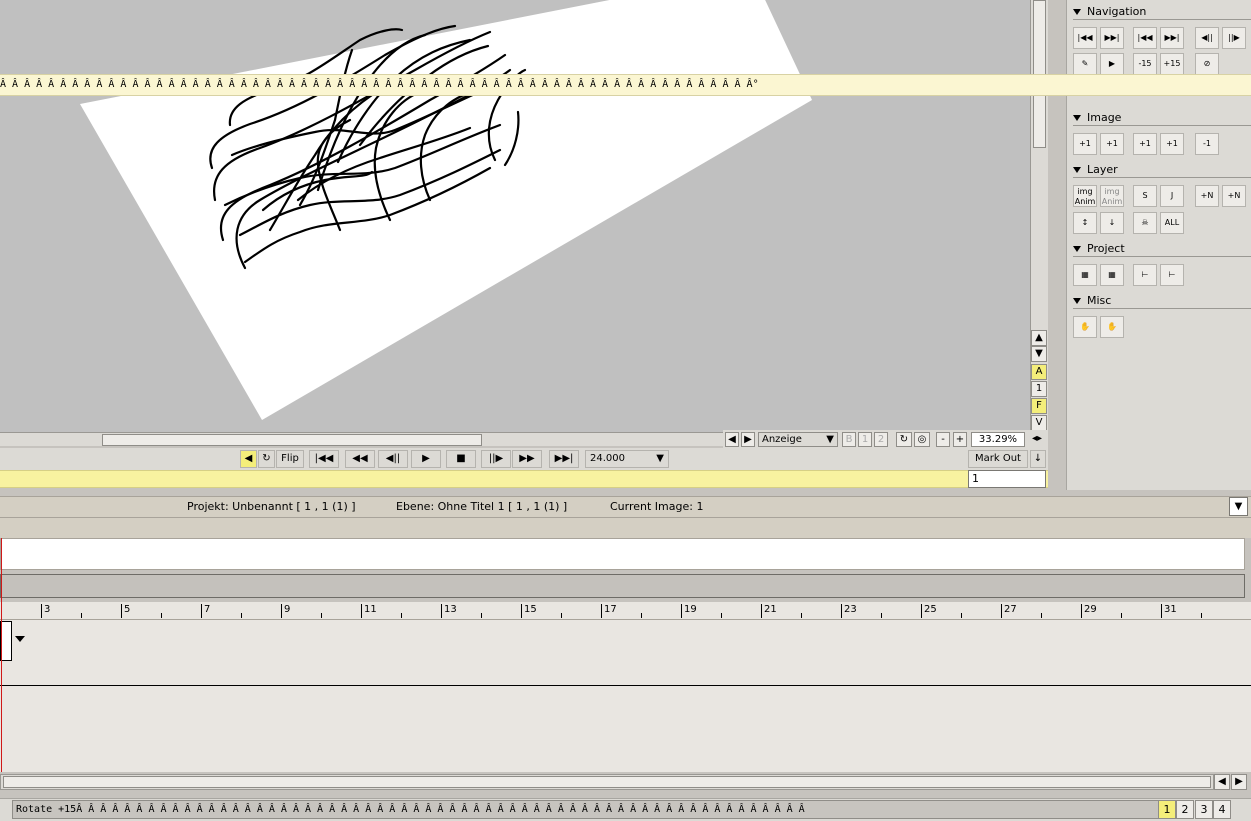  I want to click on page-tab-2: 2, so click(1185, 809).